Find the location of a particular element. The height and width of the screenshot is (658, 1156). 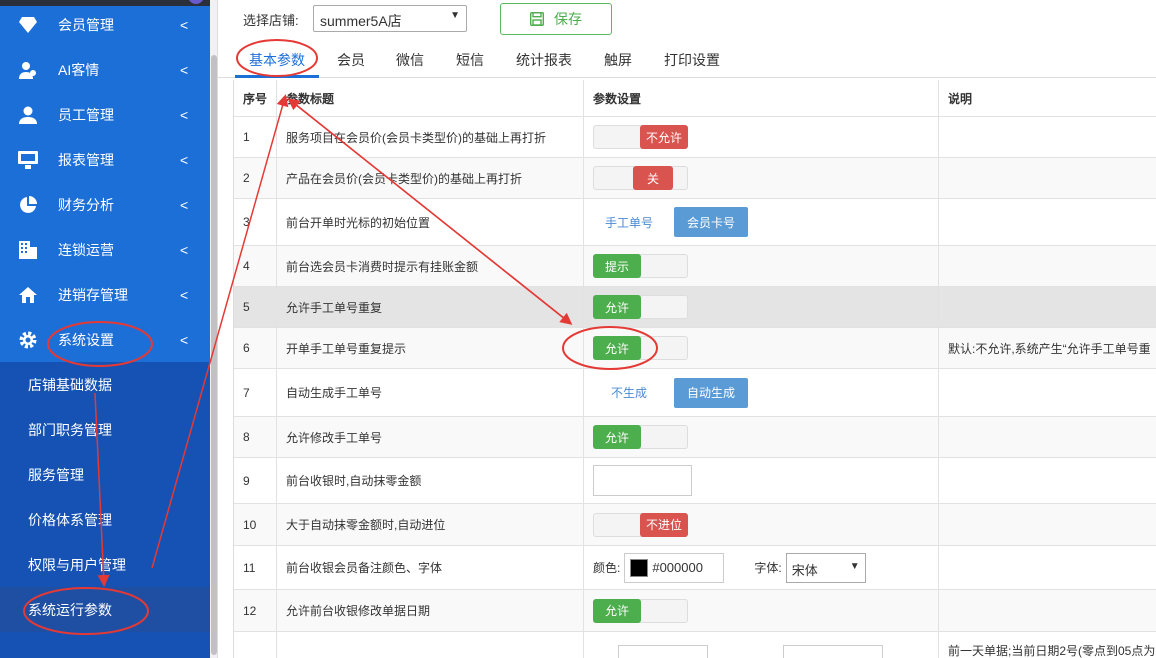

row-note: 前一天单据;当前日期2号(零点到05点为 is located at coordinates (1052, 651).